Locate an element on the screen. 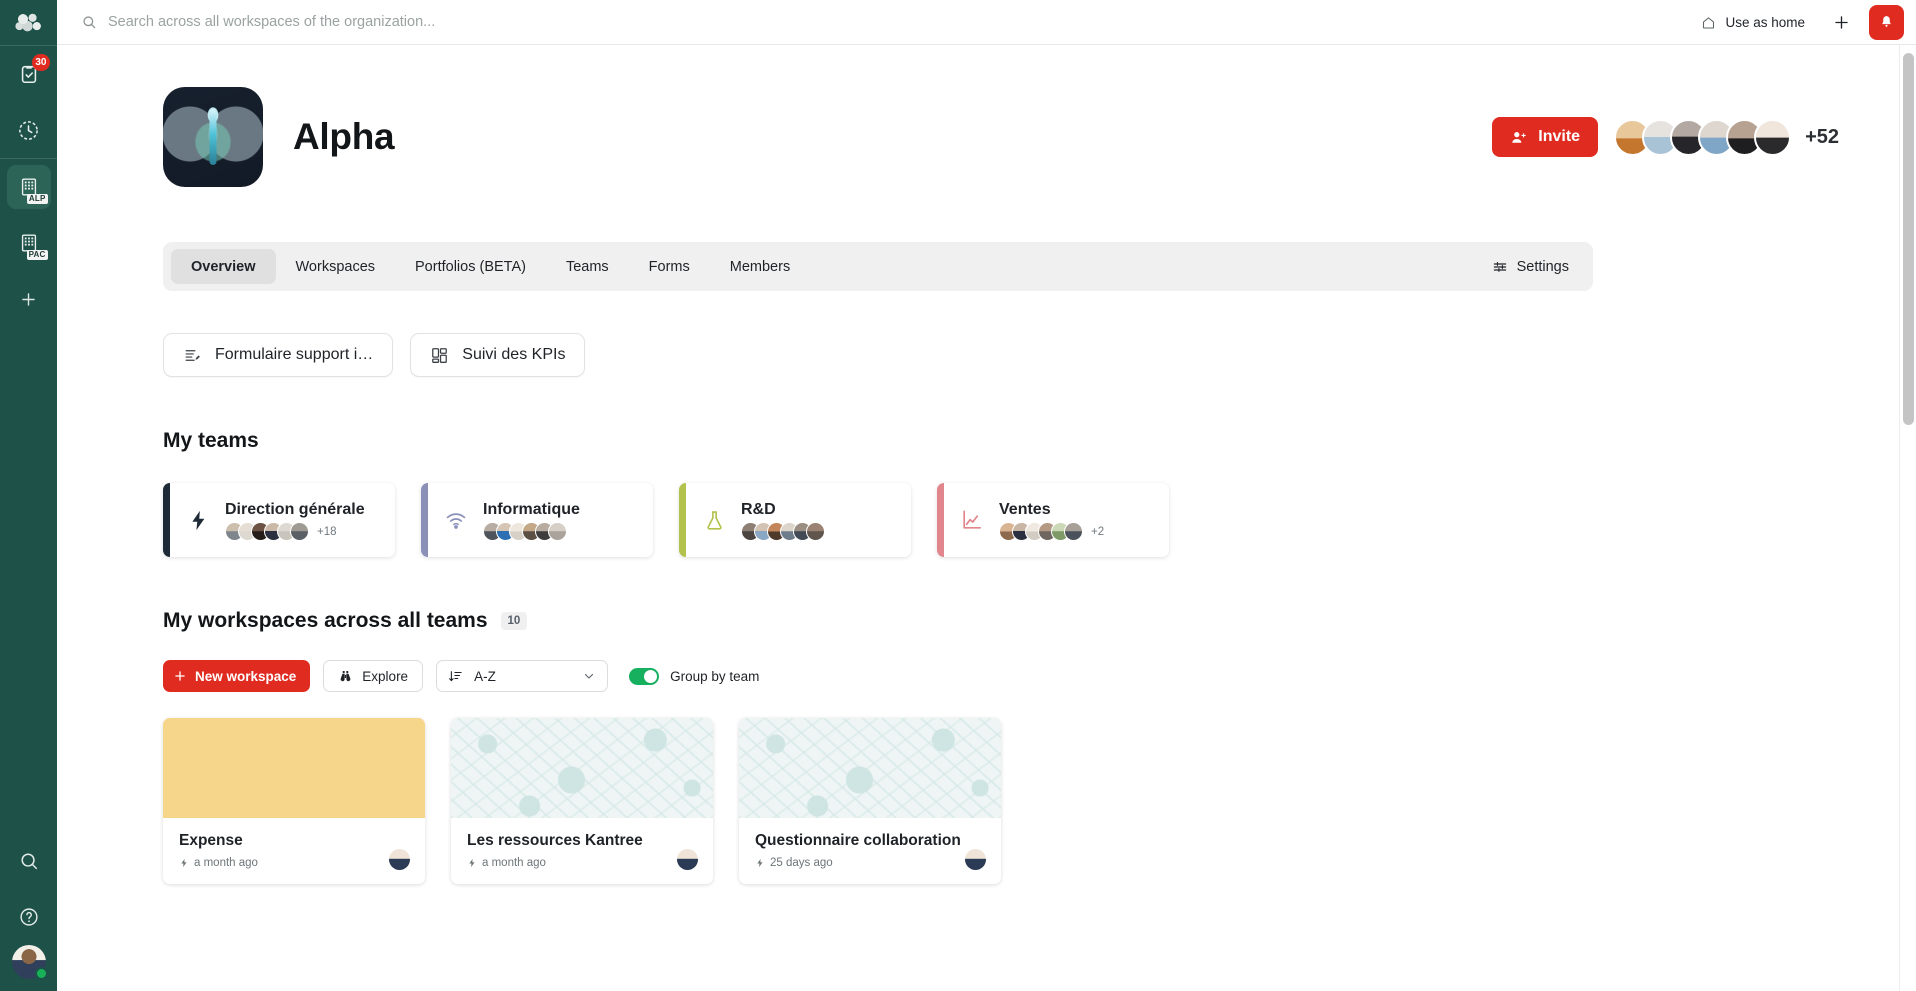 The image size is (1916, 991). sidebar-item-workspace-pac: PAC is located at coordinates (29, 243).